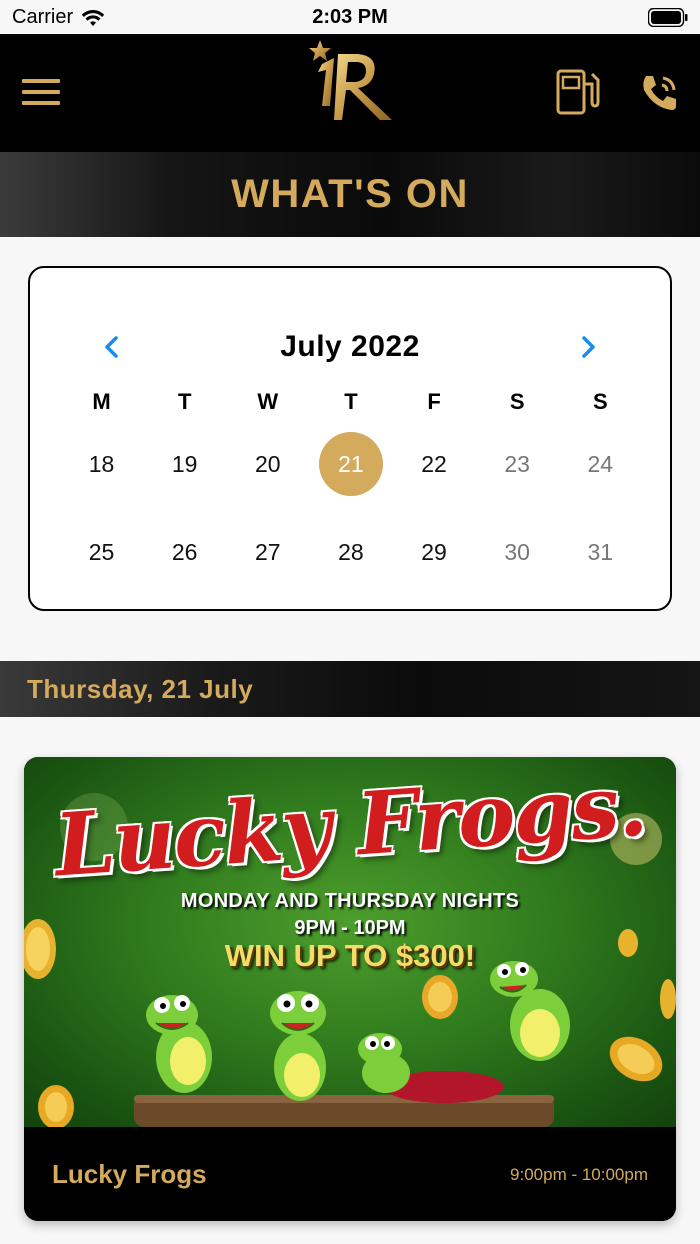 This screenshot has width=700, height=1244. What do you see at coordinates (268, 552) in the screenshot?
I see `calendar-day: 27` at bounding box center [268, 552].